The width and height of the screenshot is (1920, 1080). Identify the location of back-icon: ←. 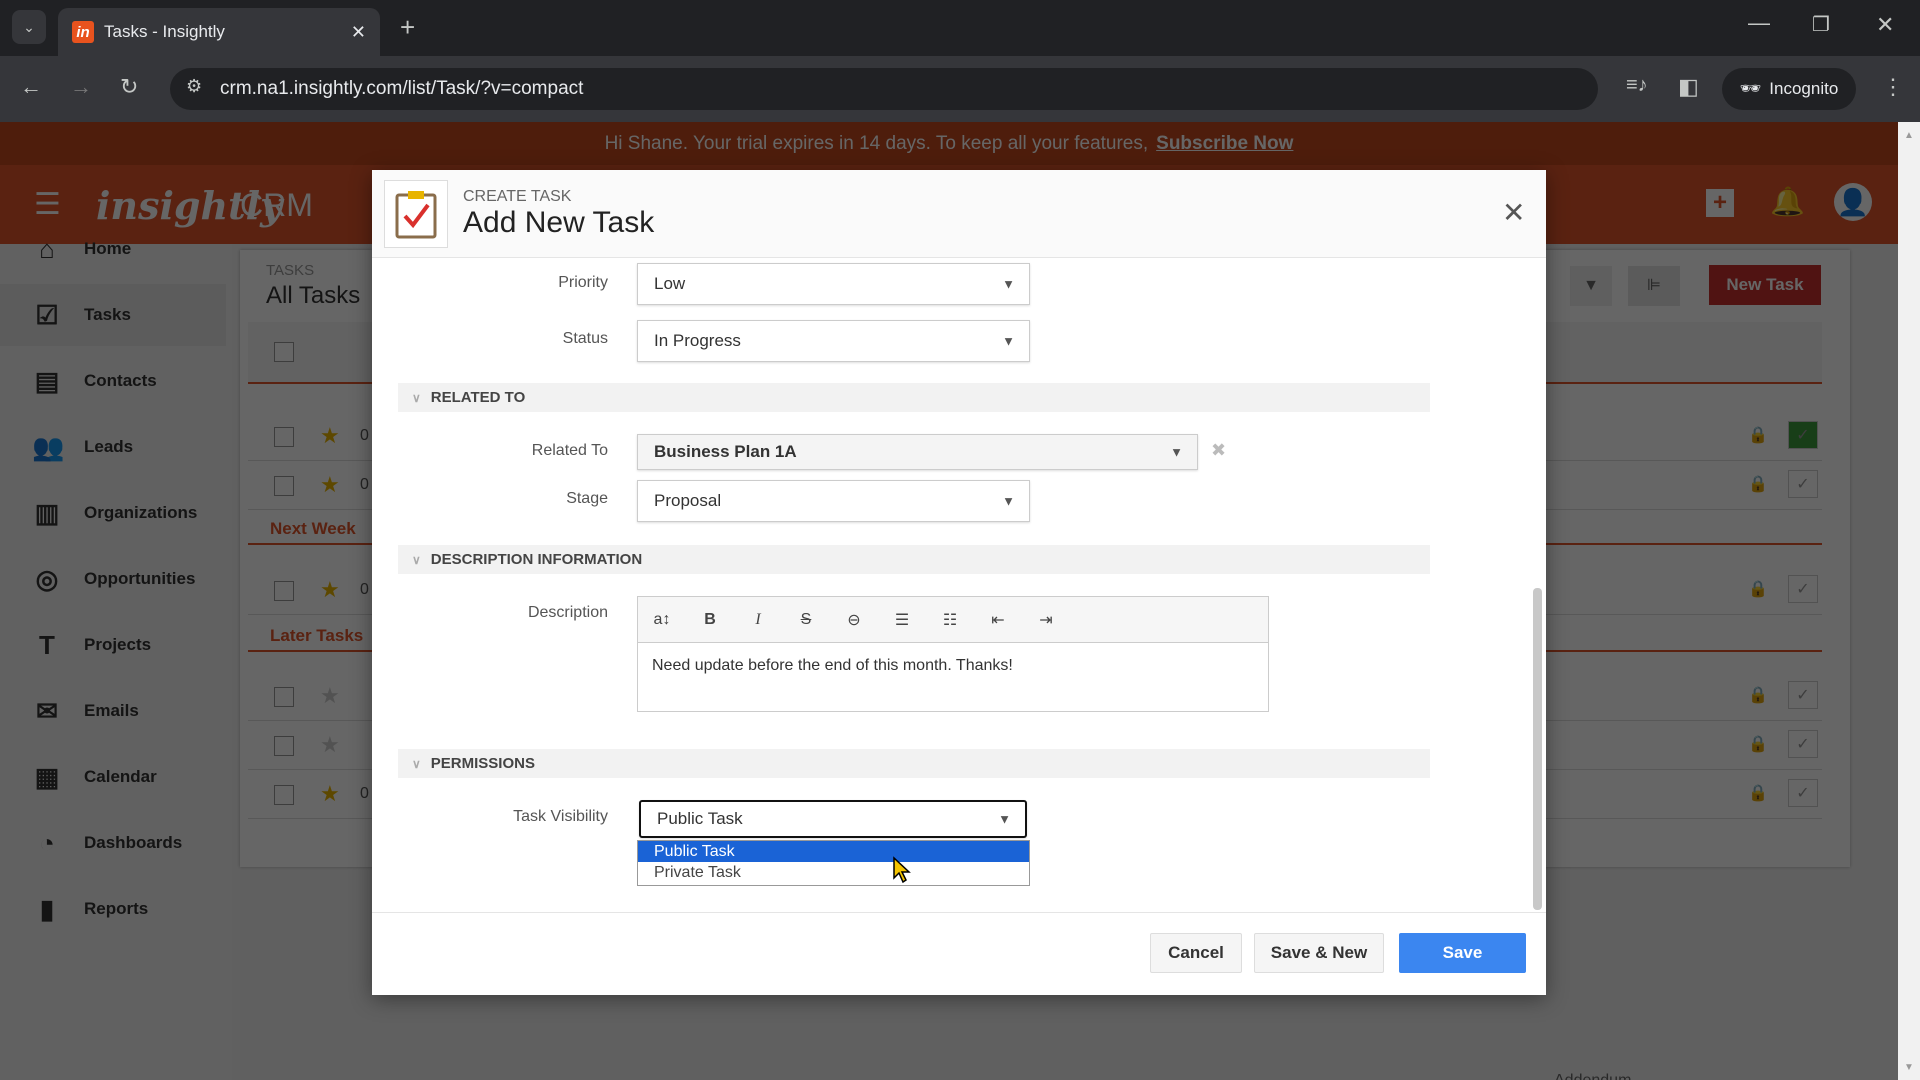
(31, 87).